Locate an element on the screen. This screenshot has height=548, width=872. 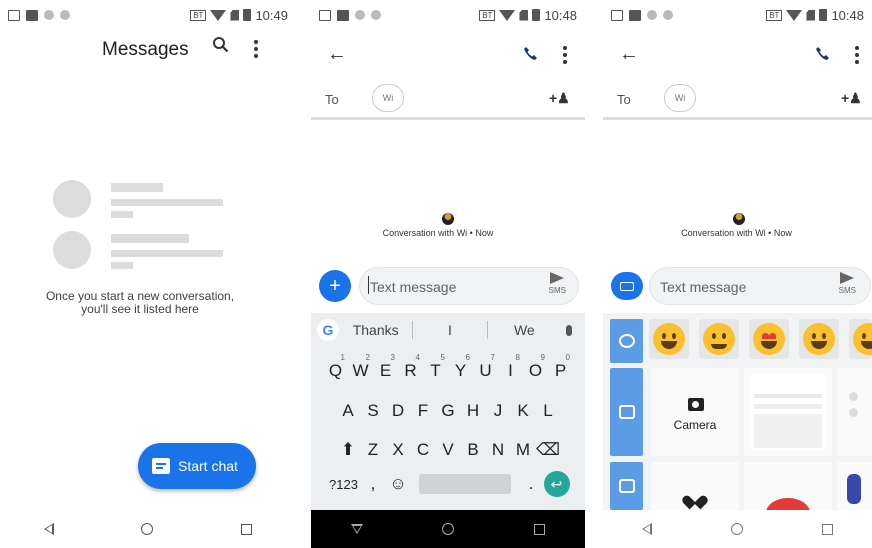
key-e: E3 is located at coordinates (385, 367).